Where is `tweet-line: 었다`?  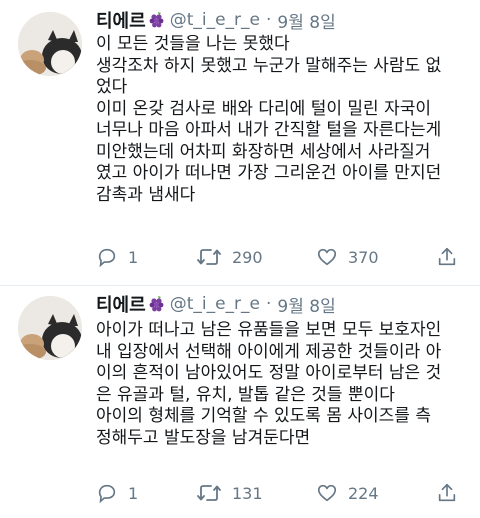
tweet-line: 었다 is located at coordinates (112, 87).